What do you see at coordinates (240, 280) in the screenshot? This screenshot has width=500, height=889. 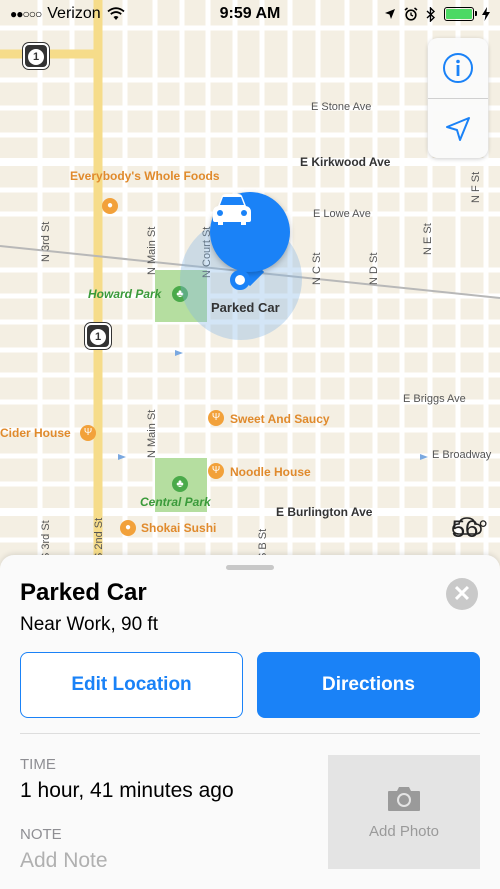 I see `location-dot` at bounding box center [240, 280].